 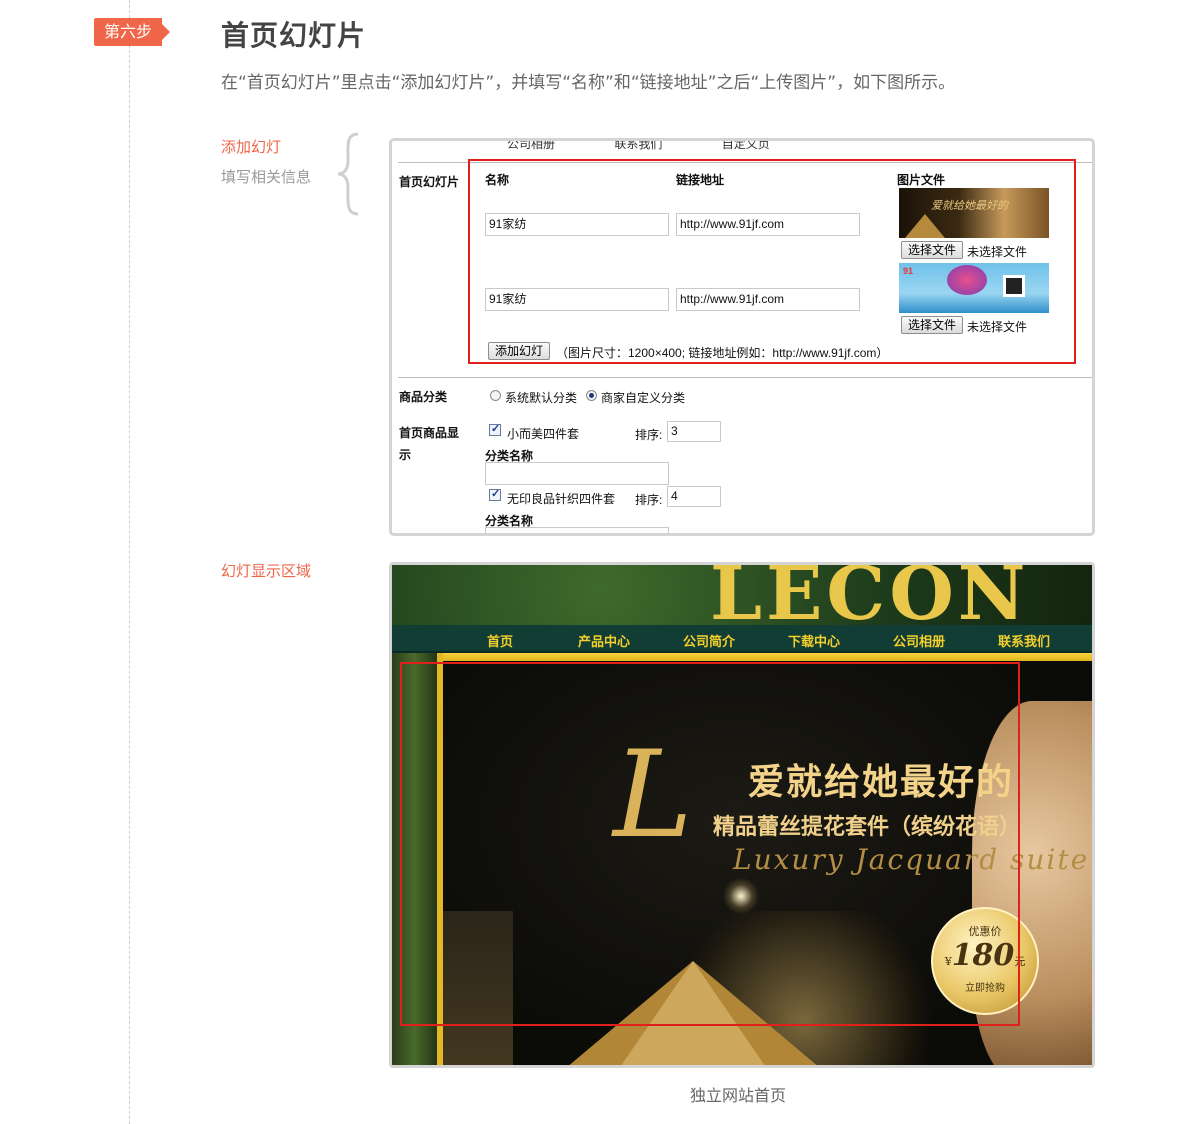 What do you see at coordinates (772, 261) in the screenshot?
I see `highlight-box` at bounding box center [772, 261].